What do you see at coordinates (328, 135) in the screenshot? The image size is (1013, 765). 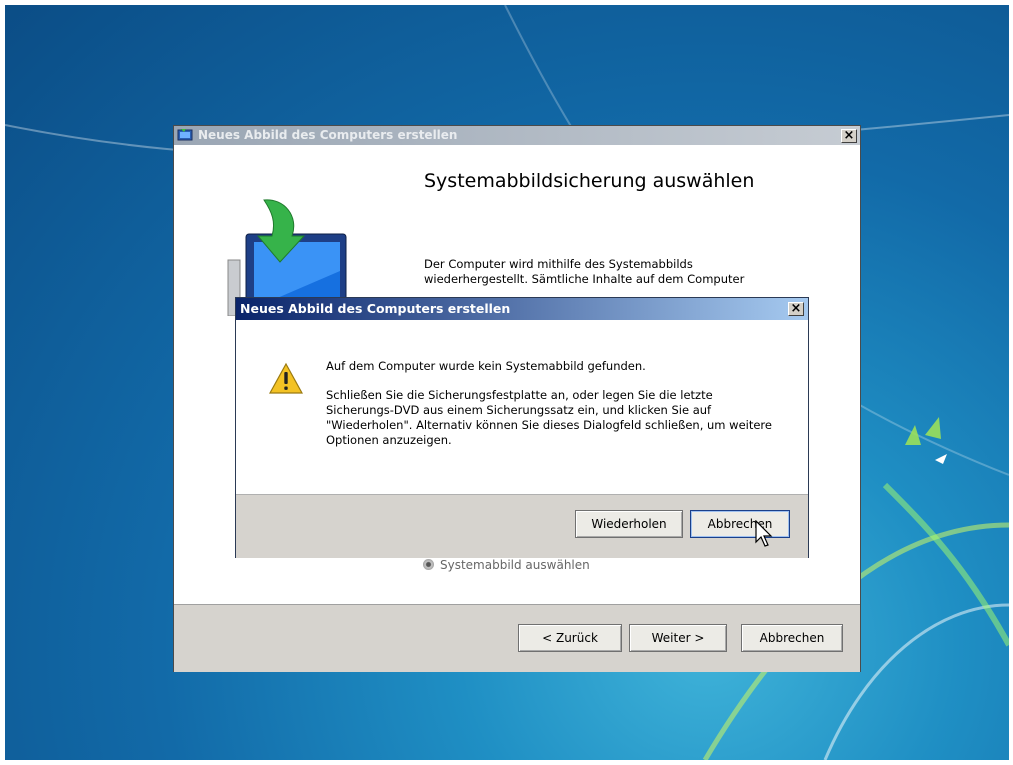 I see `wizard-title: Neues Abbild des Computers erstellen` at bounding box center [328, 135].